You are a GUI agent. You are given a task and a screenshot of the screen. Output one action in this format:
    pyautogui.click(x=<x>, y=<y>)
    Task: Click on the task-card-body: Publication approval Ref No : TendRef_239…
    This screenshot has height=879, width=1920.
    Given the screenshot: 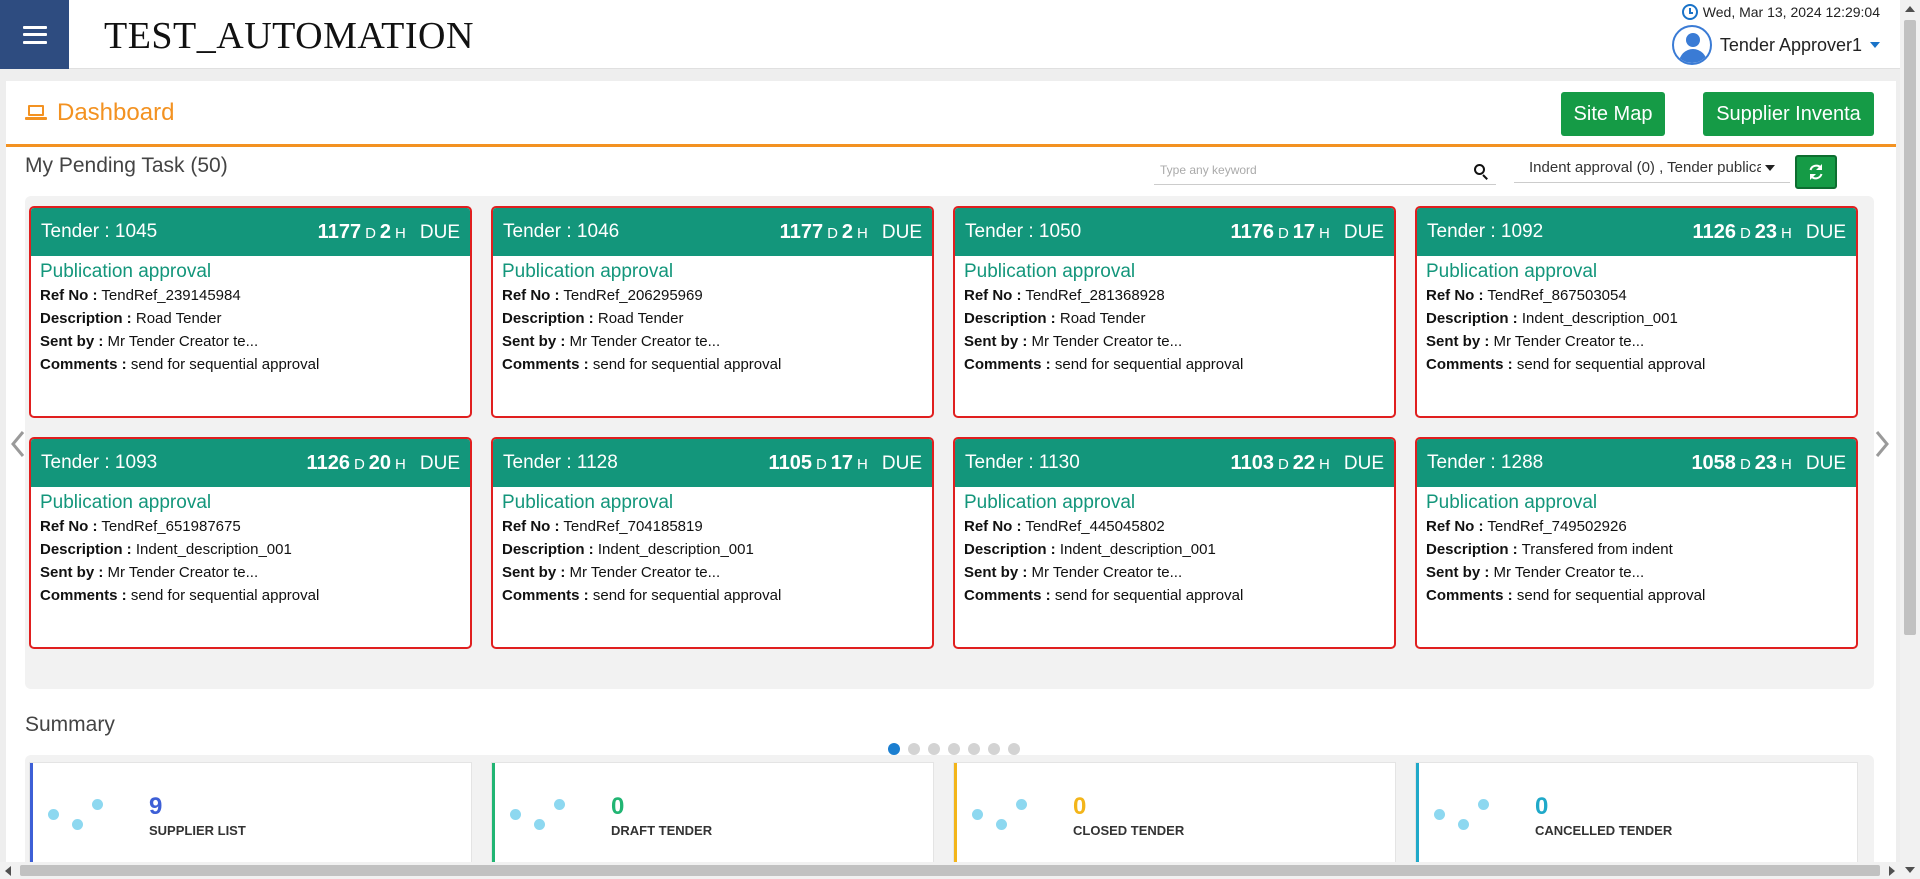 What is the action you would take?
    pyautogui.click(x=250, y=320)
    